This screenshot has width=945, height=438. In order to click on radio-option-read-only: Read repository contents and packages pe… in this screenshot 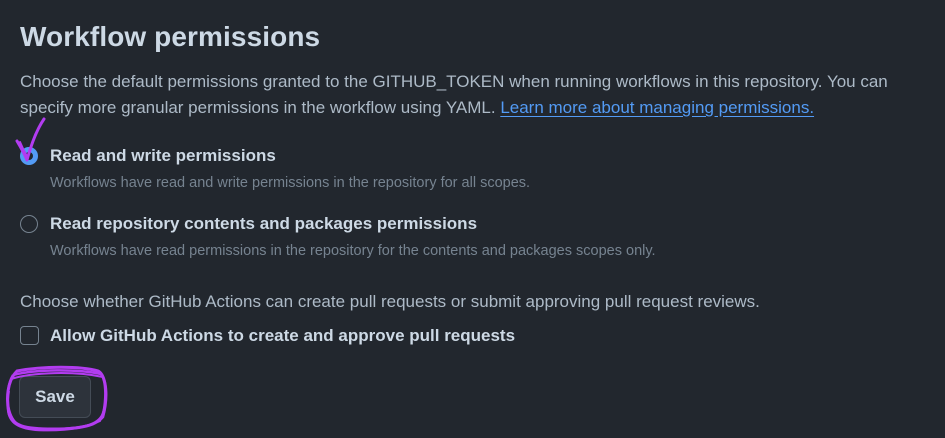, I will do `click(470, 237)`.